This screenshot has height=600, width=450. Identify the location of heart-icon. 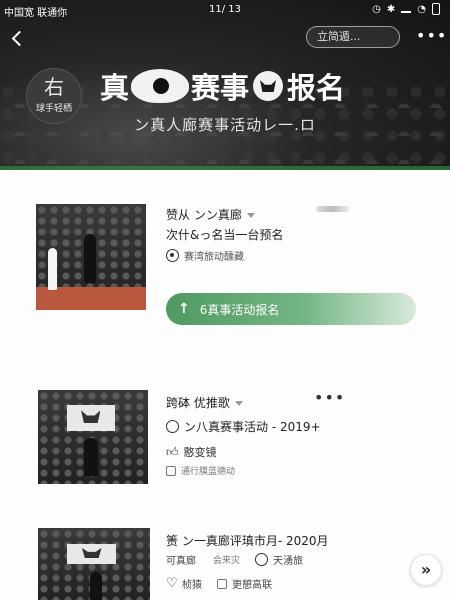
(172, 583).